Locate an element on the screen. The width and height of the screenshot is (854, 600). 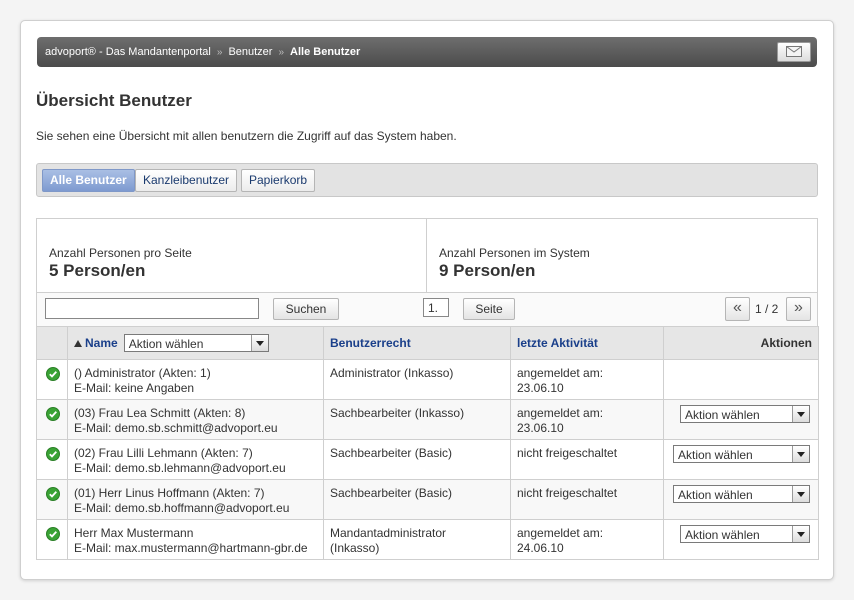
activity-cell: nicht freigeschaltet is located at coordinates (587, 459).